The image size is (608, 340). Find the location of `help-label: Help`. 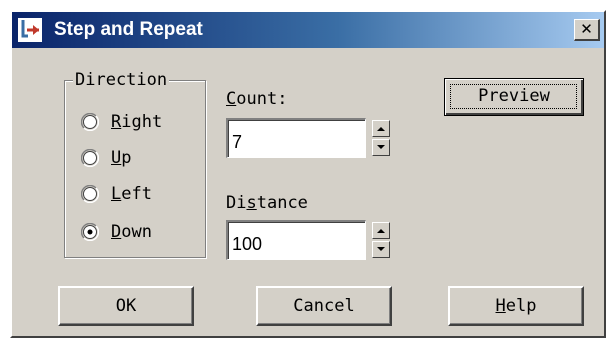

help-label: Help is located at coordinates (516, 306).